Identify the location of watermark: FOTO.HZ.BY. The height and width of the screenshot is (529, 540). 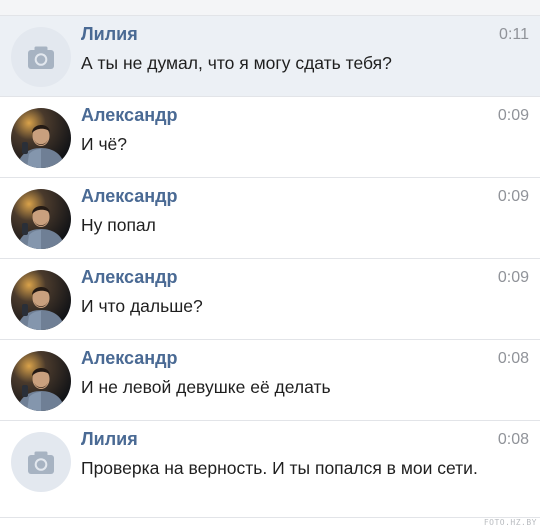
(510, 522).